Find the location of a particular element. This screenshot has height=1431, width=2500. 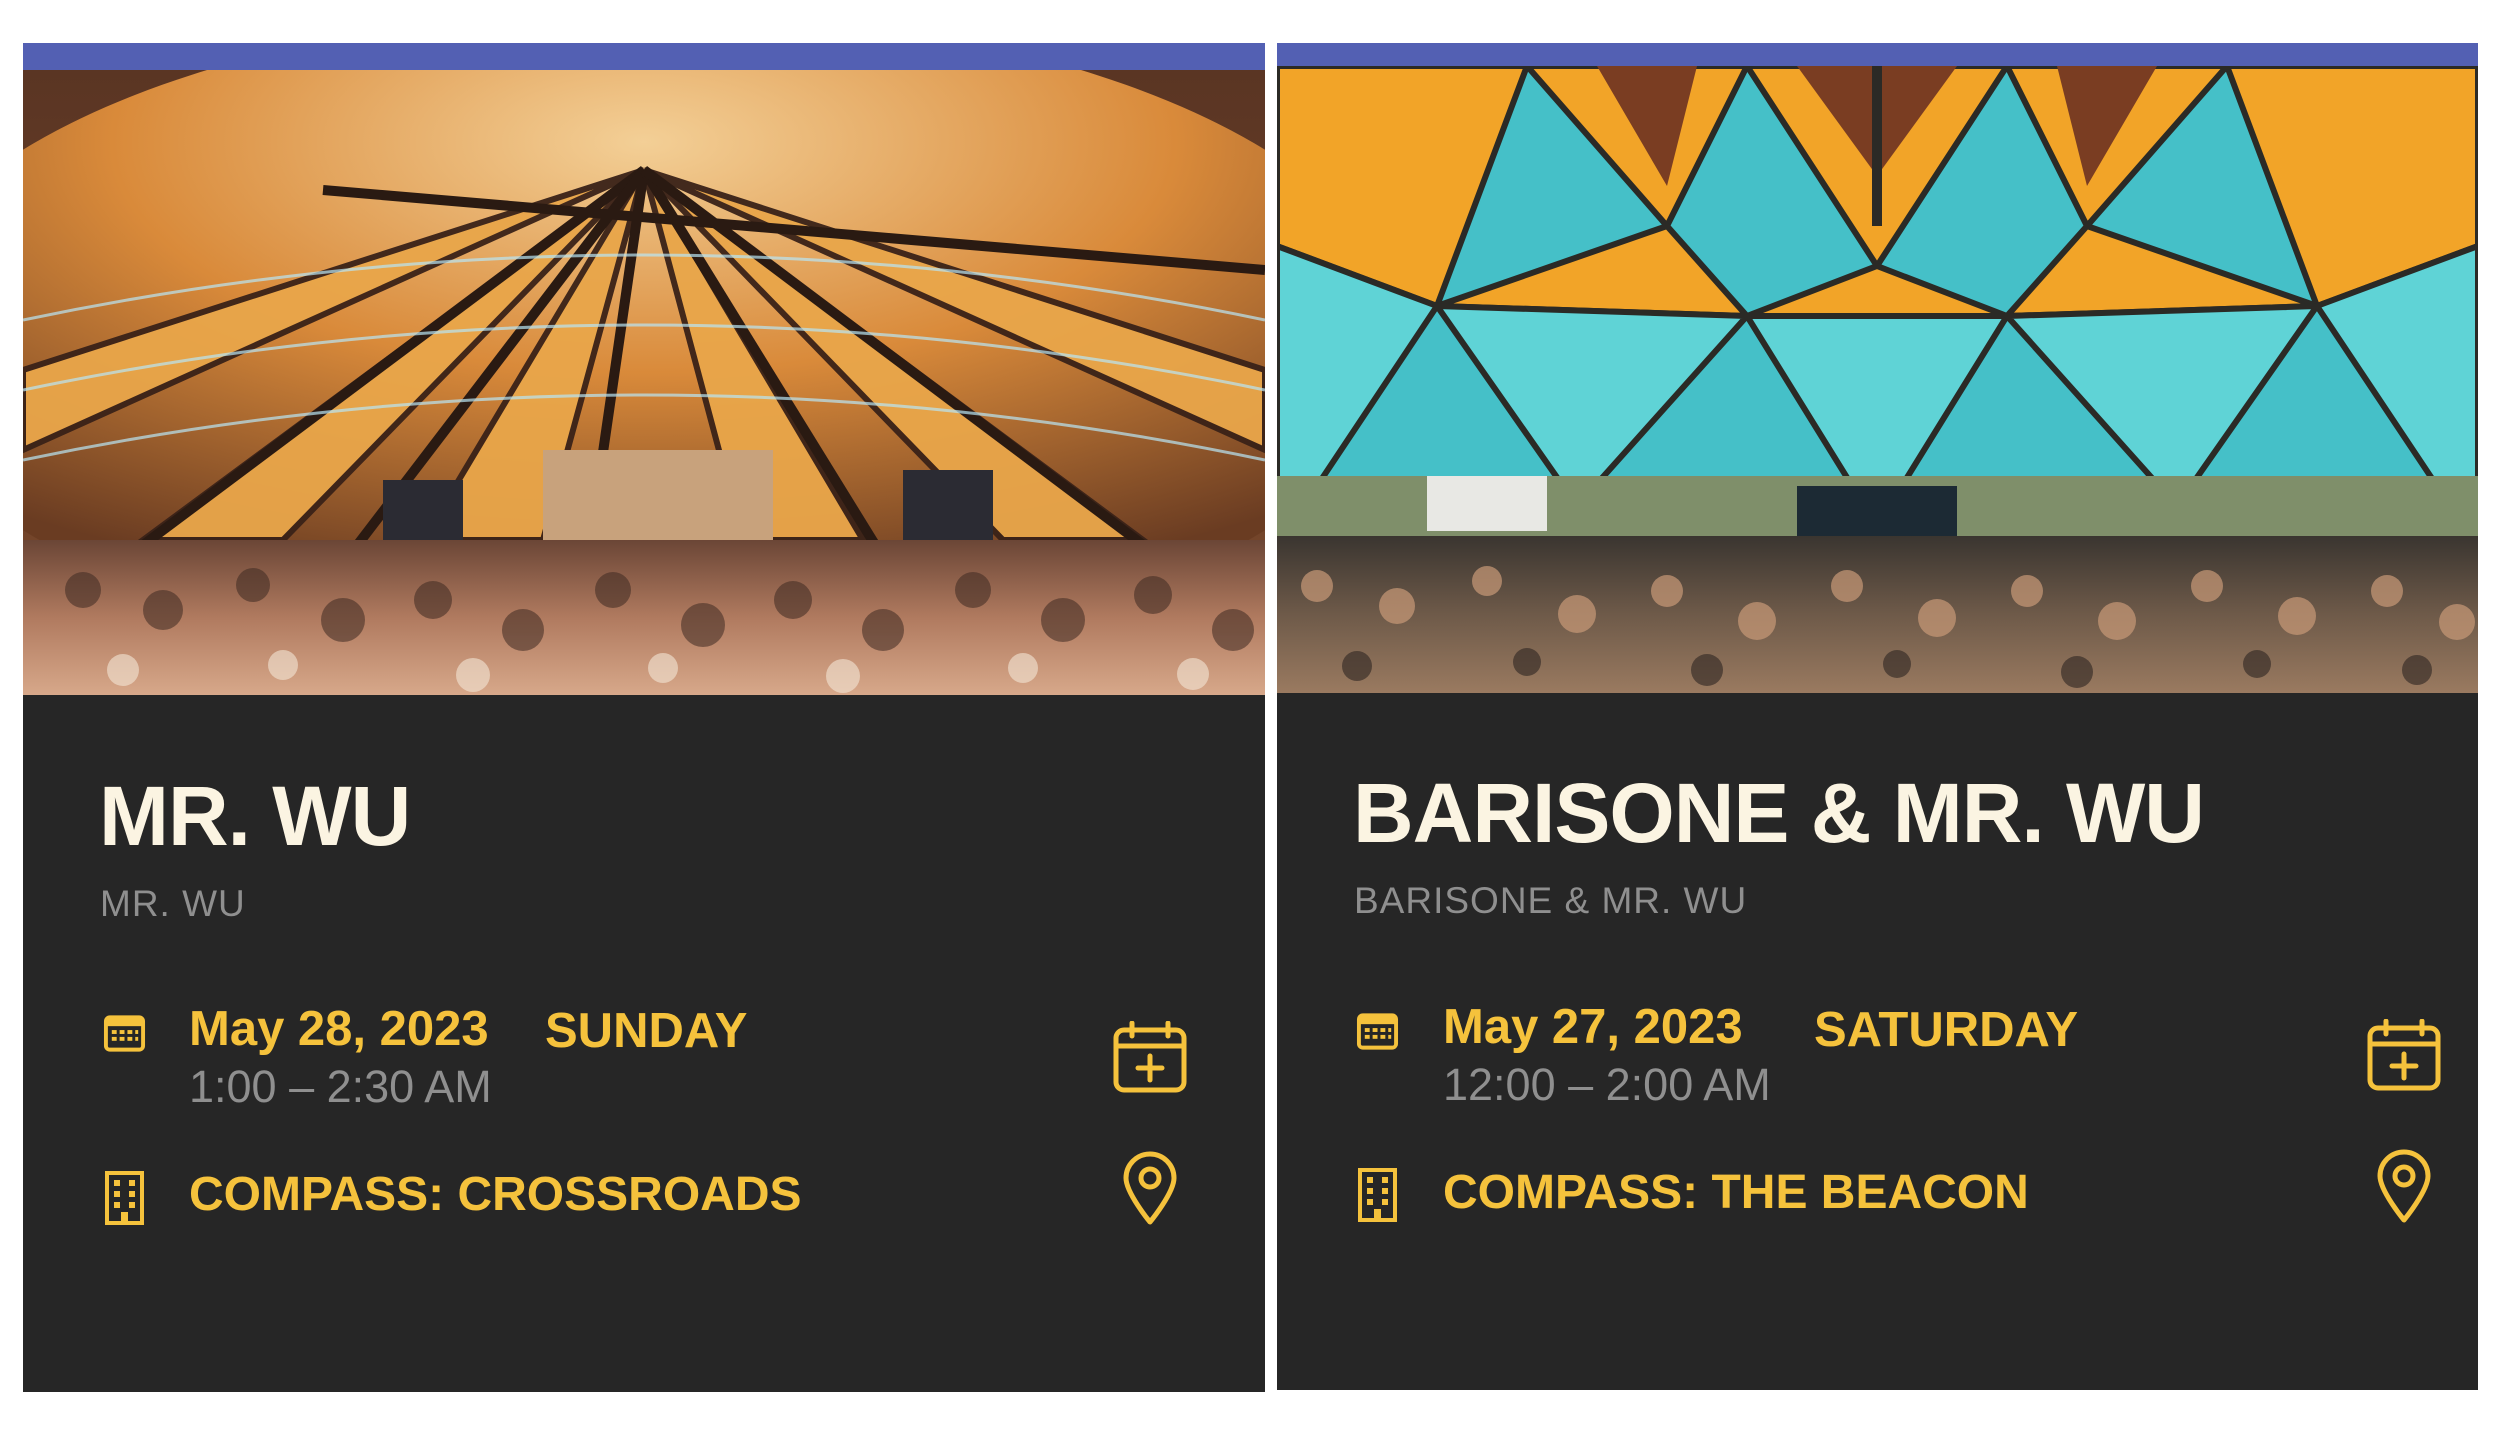

event-time: 1:00 – 2:30 AM is located at coordinates (340, 1086).